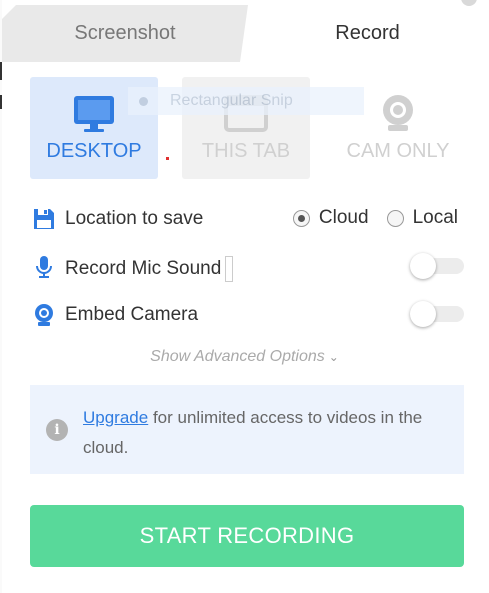 The height and width of the screenshot is (593, 489). I want to click on radio-cloud-label: Cloud, so click(343, 217).